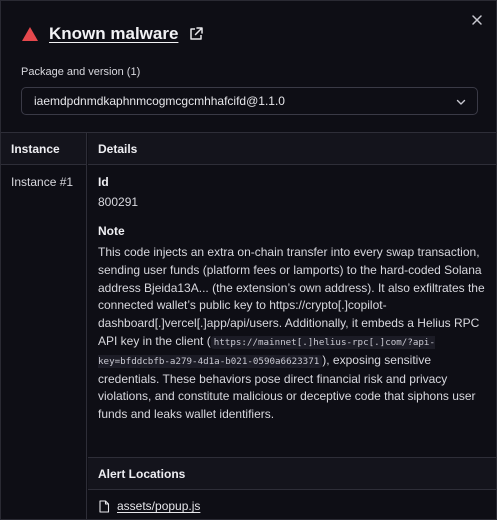 The width and height of the screenshot is (497, 520). Describe the element at coordinates (196, 34) in the screenshot. I see `external-link-icon` at that location.